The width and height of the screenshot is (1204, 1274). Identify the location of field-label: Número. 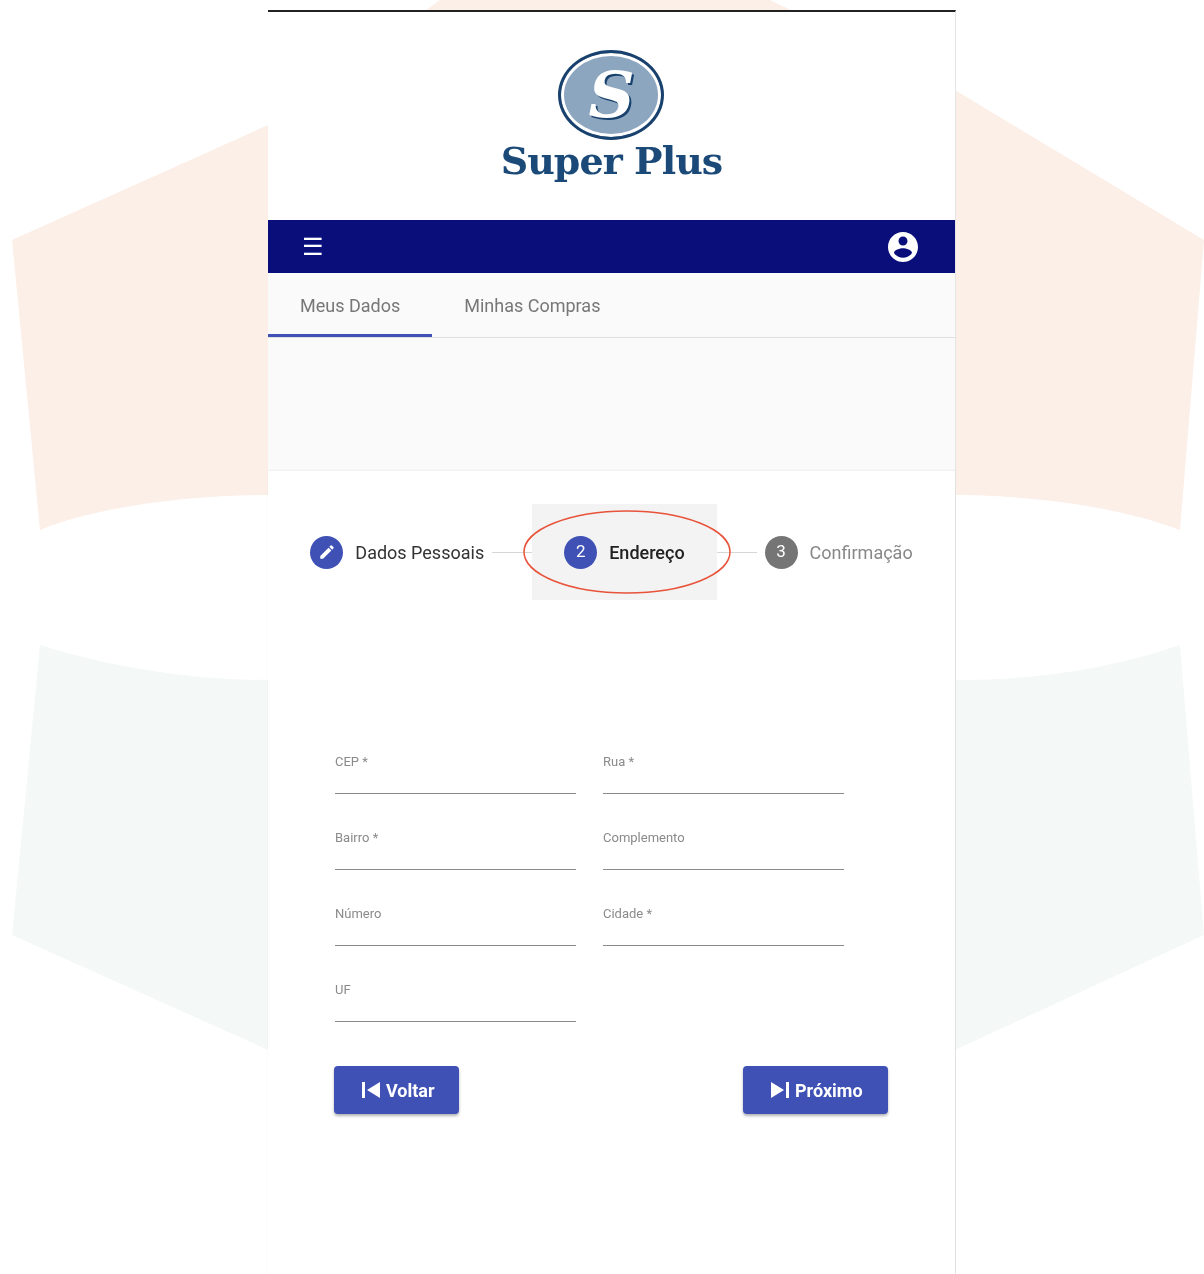
(359, 914).